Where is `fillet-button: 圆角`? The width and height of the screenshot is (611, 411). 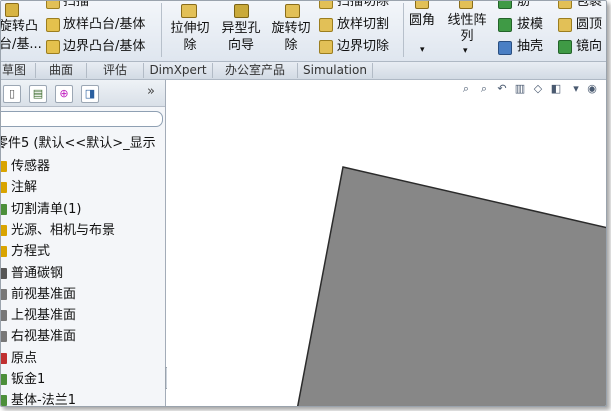 fillet-button: 圆角 is located at coordinates (422, 20).